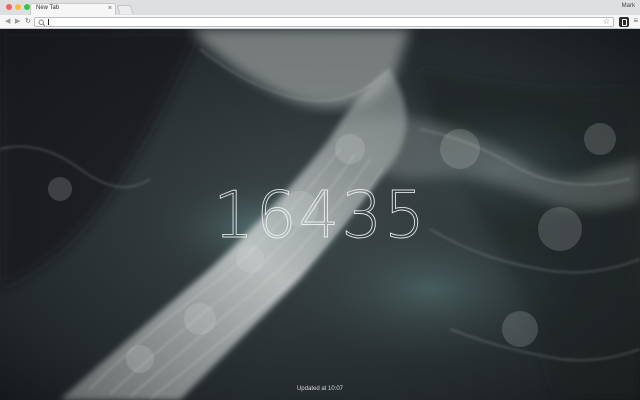  What do you see at coordinates (9, 7) in the screenshot?
I see `close-window-button` at bounding box center [9, 7].